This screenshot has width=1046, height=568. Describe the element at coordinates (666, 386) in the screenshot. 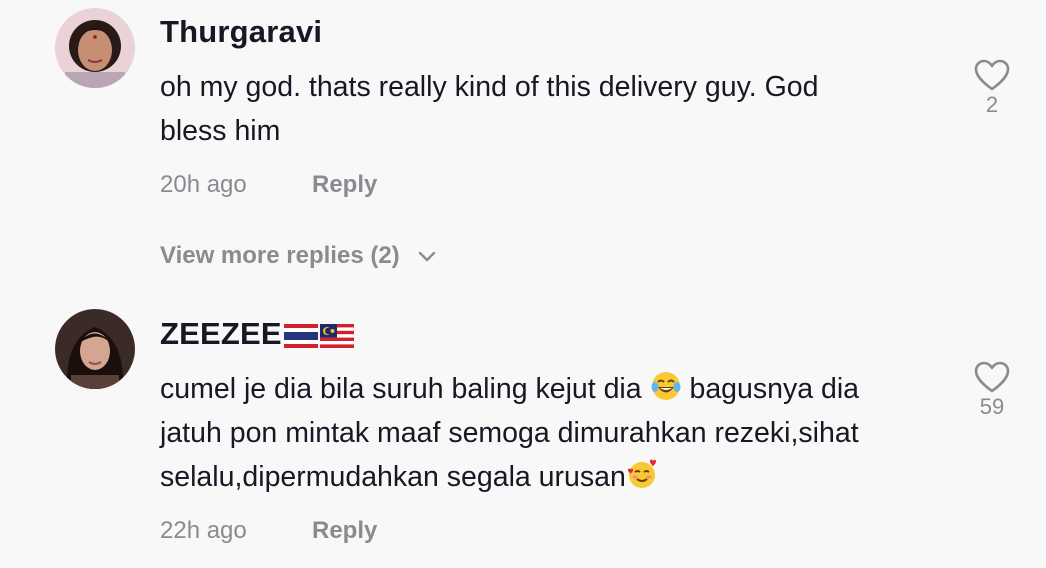

I see `tears-of-joy-emoji` at that location.